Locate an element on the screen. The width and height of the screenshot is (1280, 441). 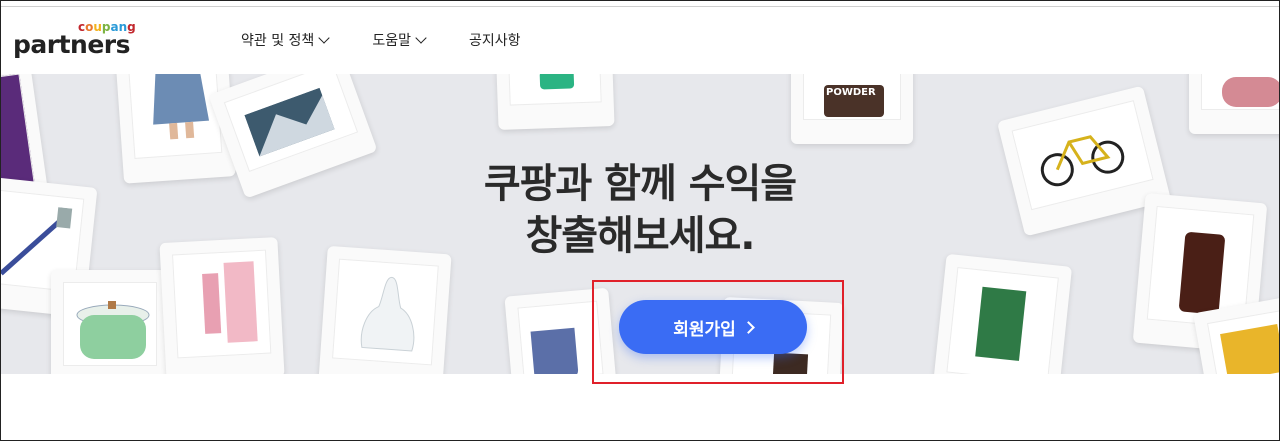
mug-icon is located at coordinates (554, 350).